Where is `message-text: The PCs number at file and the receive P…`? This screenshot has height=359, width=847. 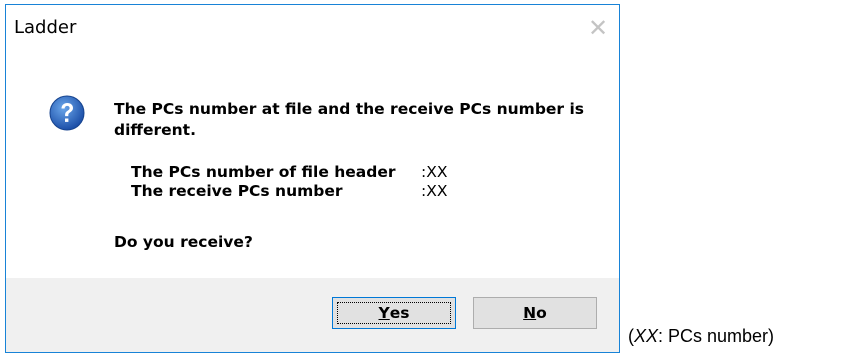
message-text: The PCs number at file and the receive P… is located at coordinates (349, 120).